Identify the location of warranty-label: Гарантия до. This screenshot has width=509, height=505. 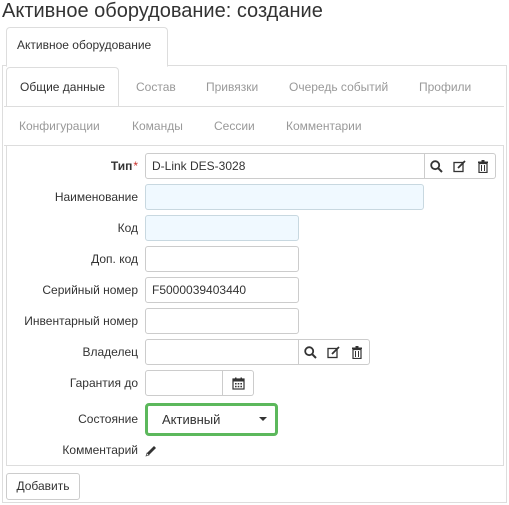
(103, 383).